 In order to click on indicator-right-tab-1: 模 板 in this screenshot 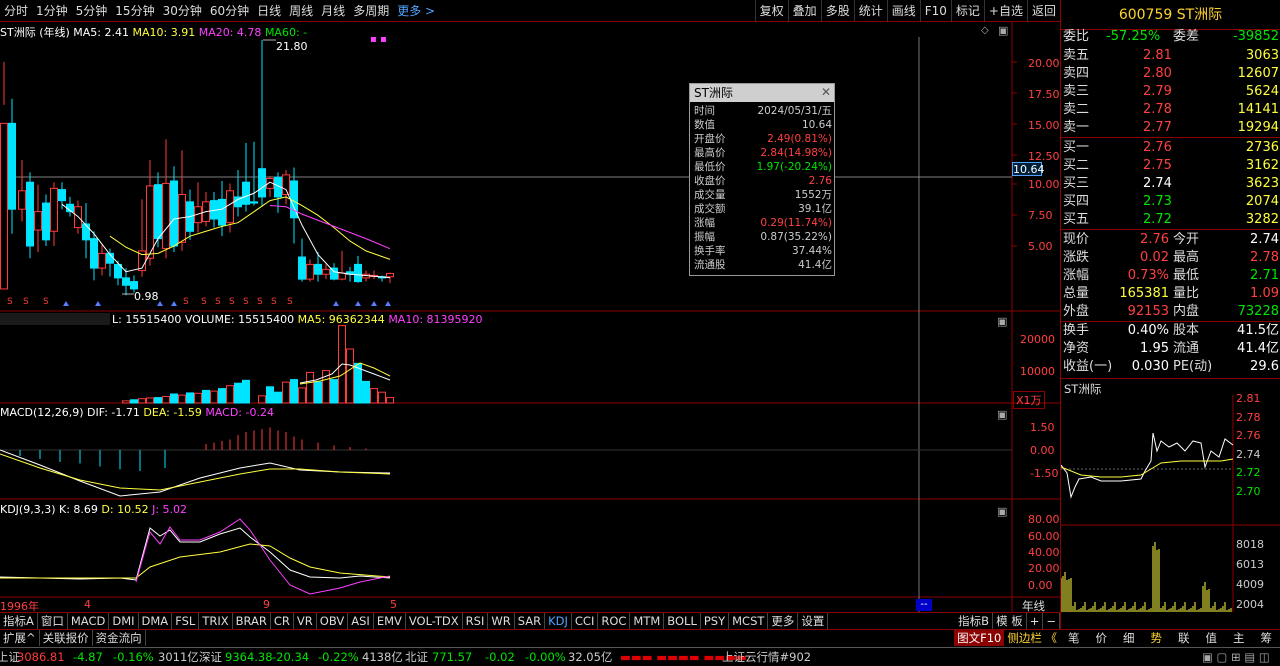, I will do `click(1010, 621)`.